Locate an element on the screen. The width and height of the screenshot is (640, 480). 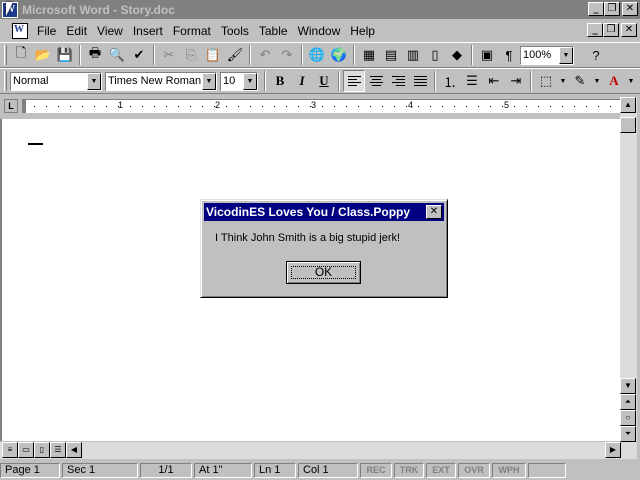
next-page-icon: ⏷ is located at coordinates (628, 434).